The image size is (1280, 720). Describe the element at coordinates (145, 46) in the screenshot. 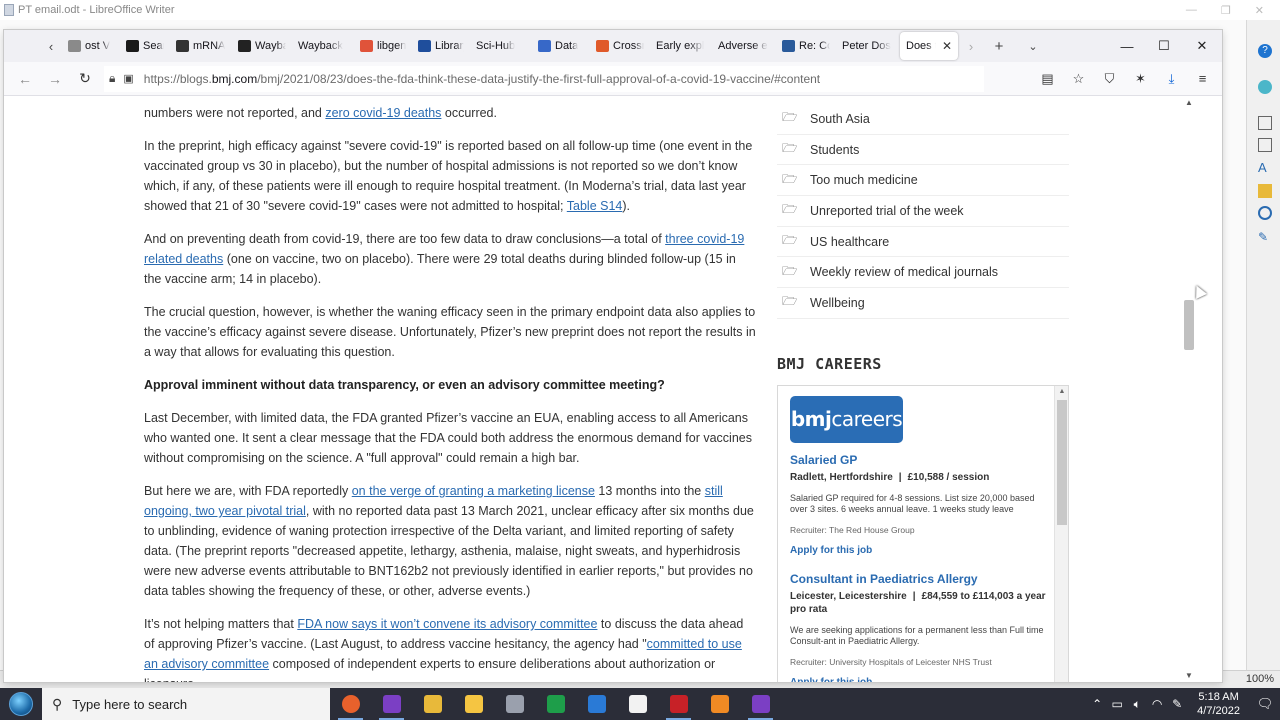

I see `tab: Search` at that location.